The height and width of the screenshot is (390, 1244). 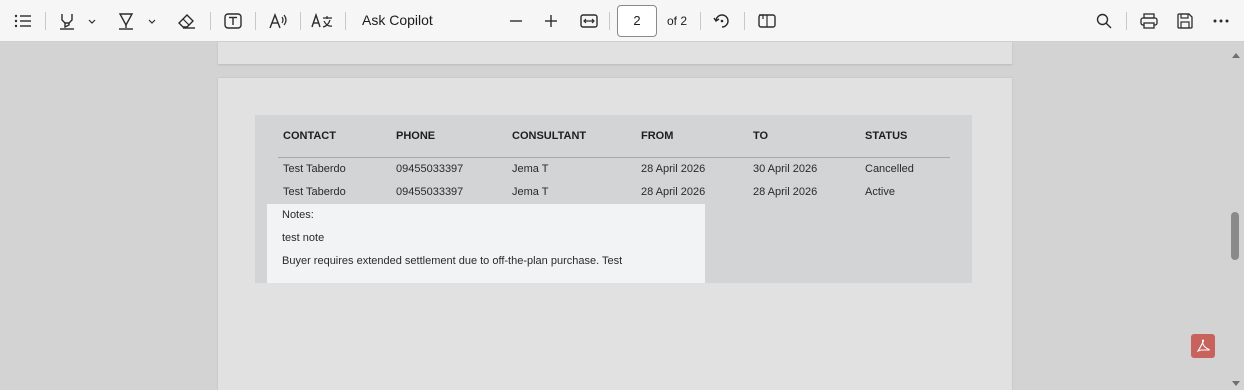 I want to click on draw-icon, so click(x=126, y=21).